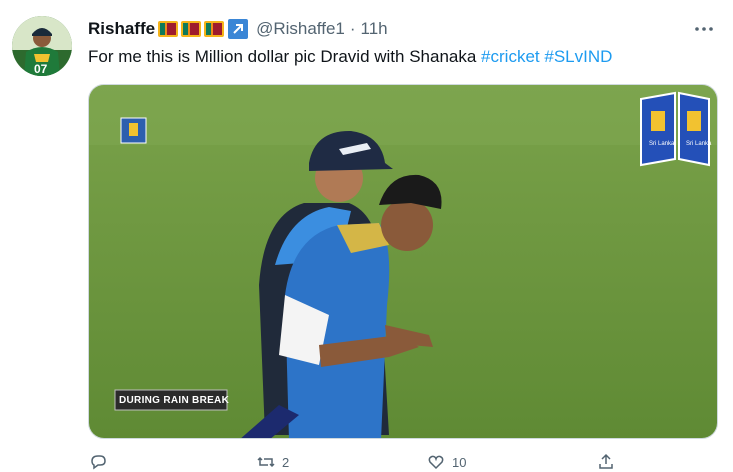 The height and width of the screenshot is (472, 733). What do you see at coordinates (41, 69) in the screenshot?
I see `svg-text: 07` at bounding box center [41, 69].